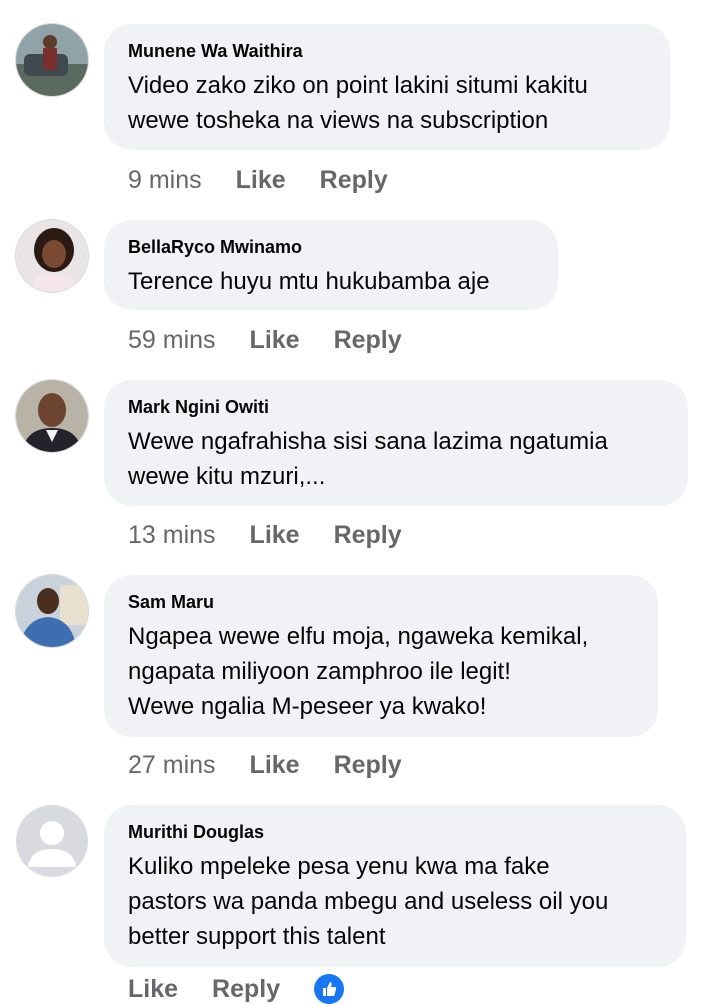  Describe the element at coordinates (309, 281) in the screenshot. I see `comment-text: Terence huyu mtu hukubamba aje` at that location.